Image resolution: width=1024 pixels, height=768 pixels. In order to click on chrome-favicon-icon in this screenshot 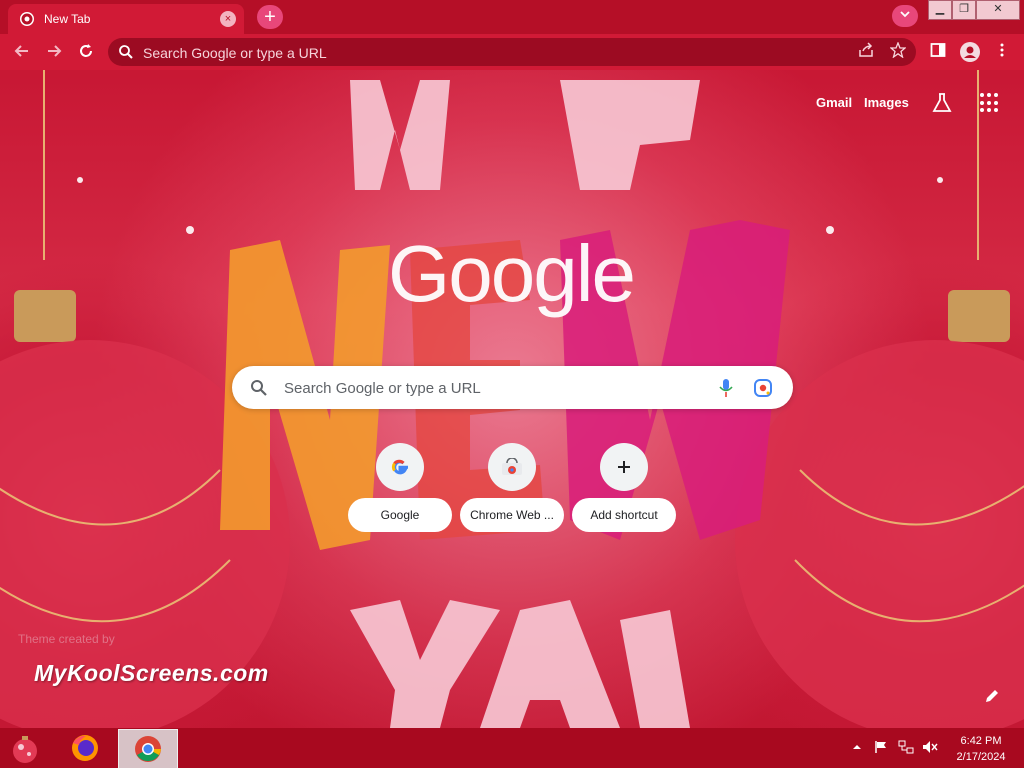, I will do `click(27, 19)`.